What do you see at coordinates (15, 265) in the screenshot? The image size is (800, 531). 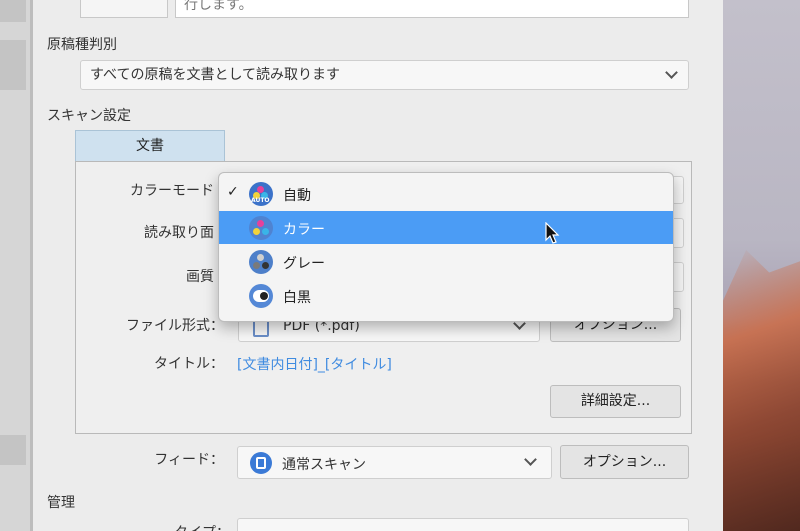 I see `background-window` at bounding box center [15, 265].